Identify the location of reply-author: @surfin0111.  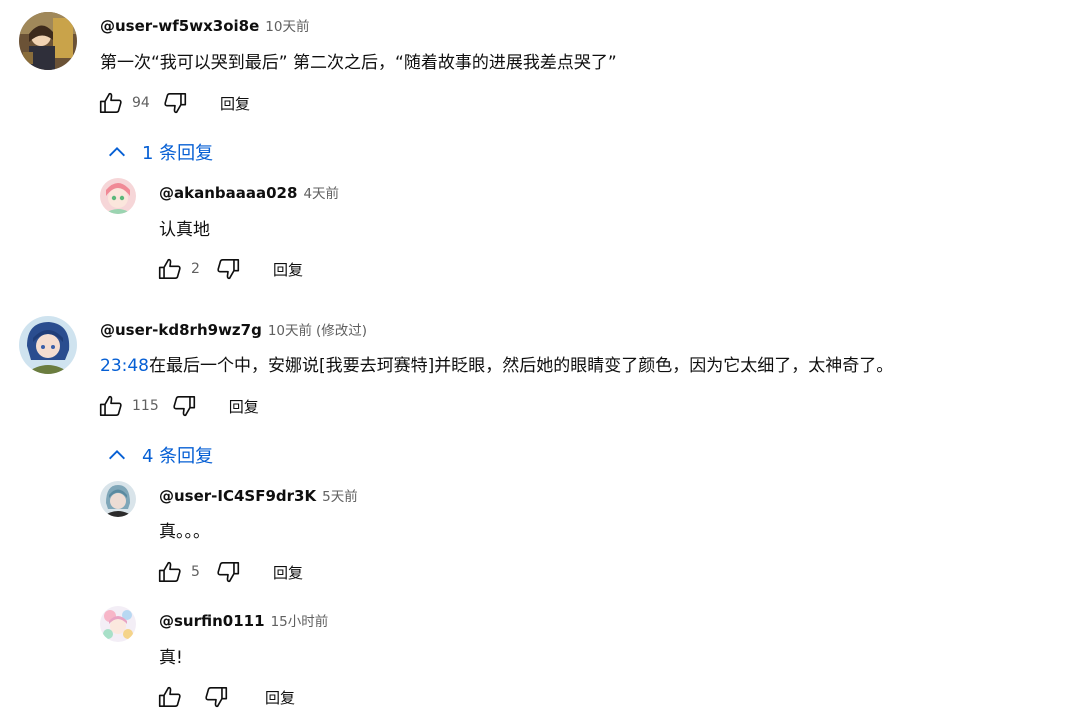
(212, 621).